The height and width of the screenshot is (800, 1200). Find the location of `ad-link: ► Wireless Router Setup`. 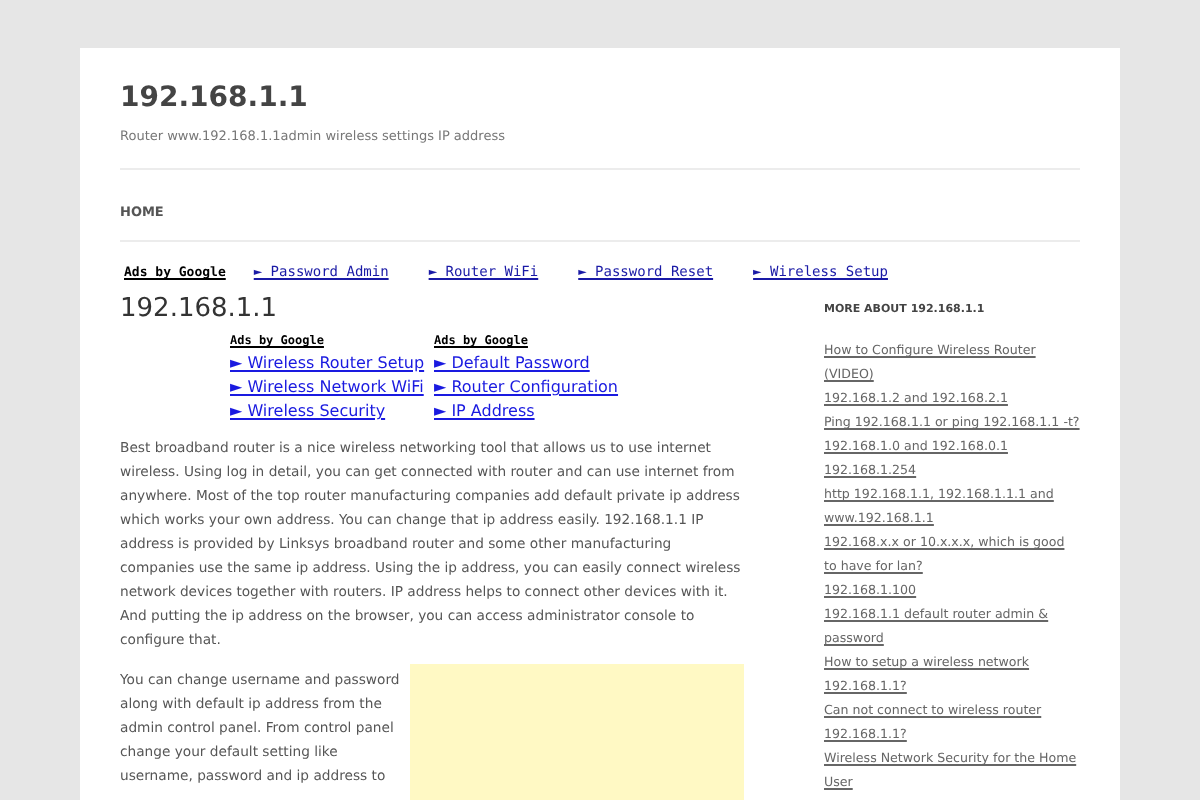

ad-link: ► Wireless Router Setup is located at coordinates (328, 364).